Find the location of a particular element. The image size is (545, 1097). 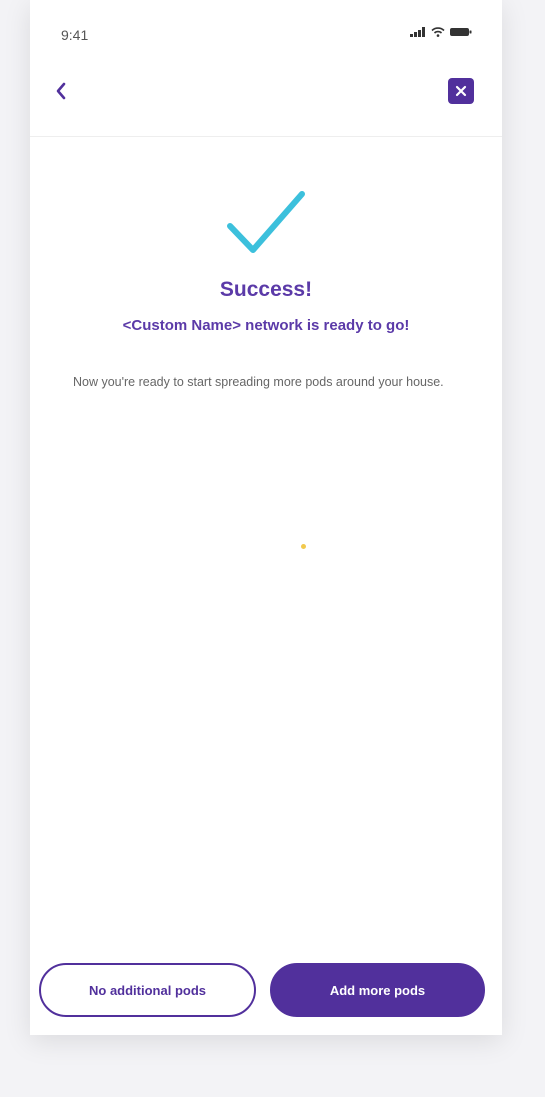

status-time: 9:41 is located at coordinates (75, 35).